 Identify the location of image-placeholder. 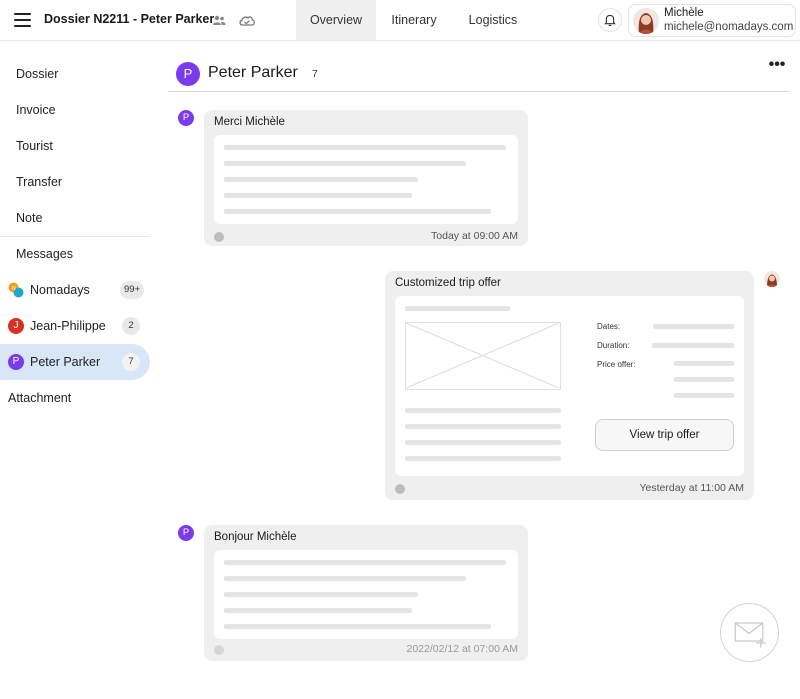
(483, 356).